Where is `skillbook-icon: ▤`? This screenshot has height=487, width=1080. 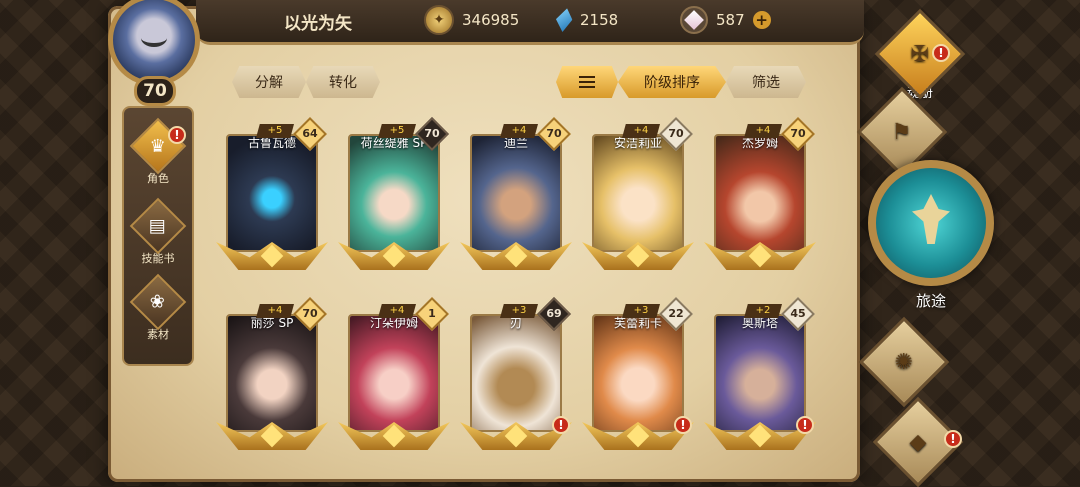 skillbook-icon: ▤ is located at coordinates (158, 226).